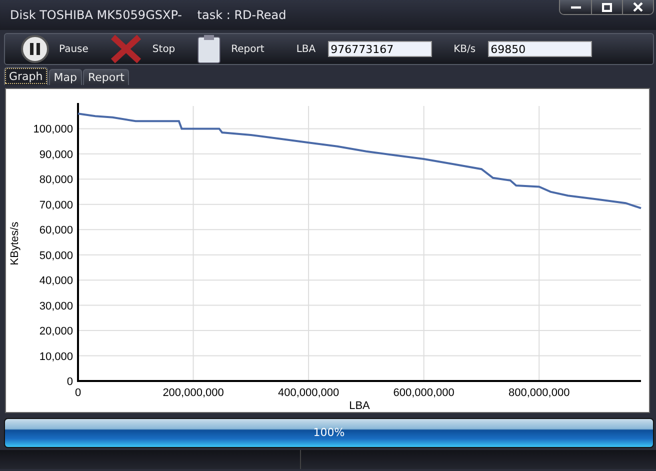 The height and width of the screenshot is (471, 656). What do you see at coordinates (15, 244) in the screenshot?
I see `y-axis-label: KBytes/s` at bounding box center [15, 244].